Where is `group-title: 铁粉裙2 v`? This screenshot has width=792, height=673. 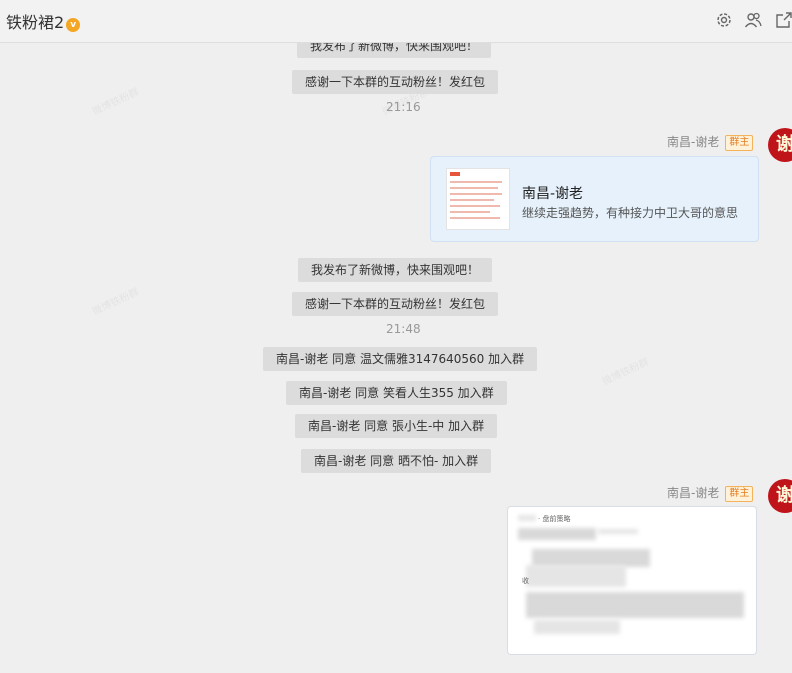 group-title: 铁粉裙2 v is located at coordinates (43, 21).